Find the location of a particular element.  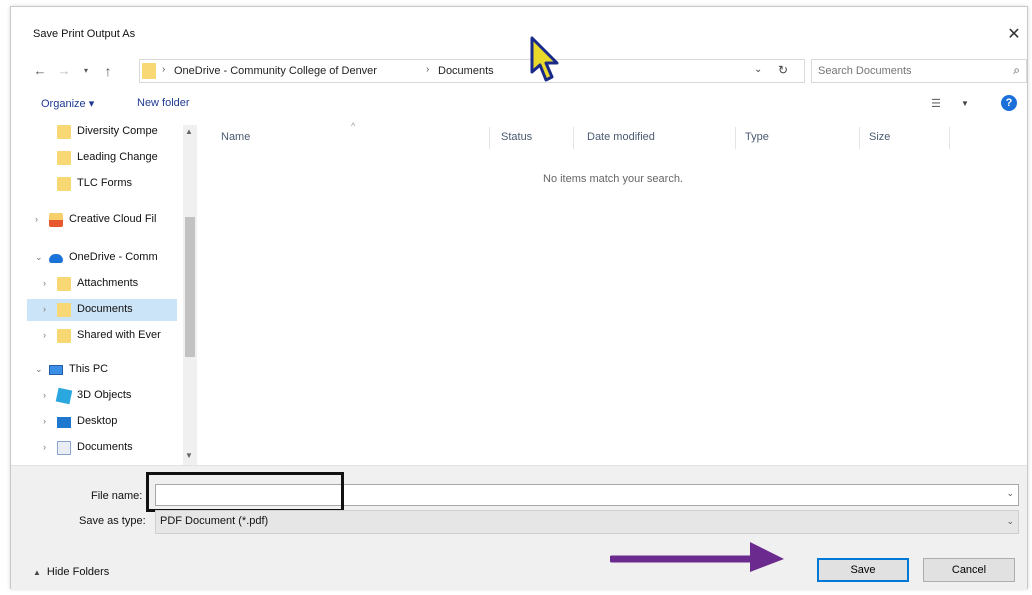

scroll-up-icon: ▲ is located at coordinates (189, 131).